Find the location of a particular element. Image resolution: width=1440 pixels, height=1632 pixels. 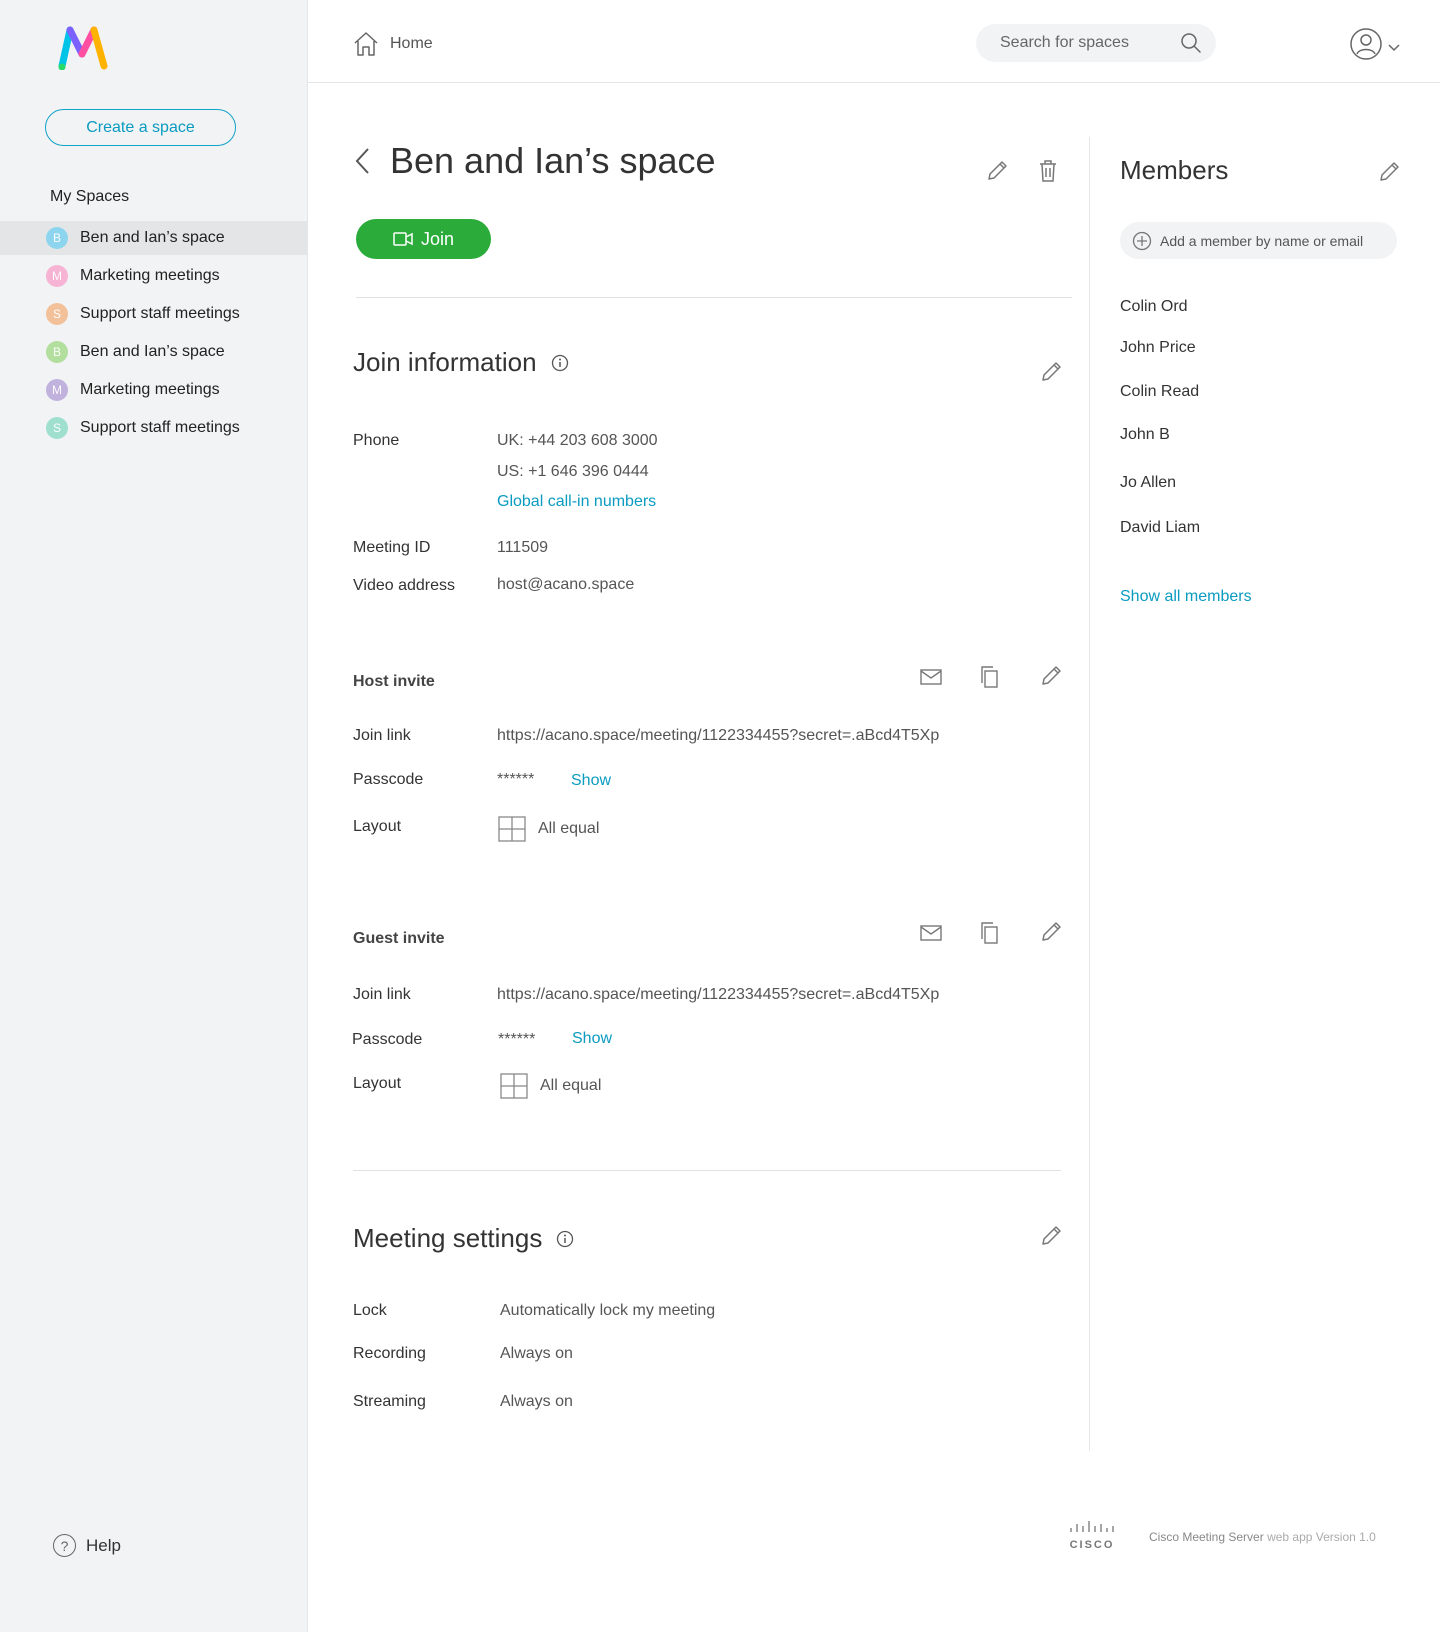

edit-members-pencil-icon is located at coordinates (1389, 172).